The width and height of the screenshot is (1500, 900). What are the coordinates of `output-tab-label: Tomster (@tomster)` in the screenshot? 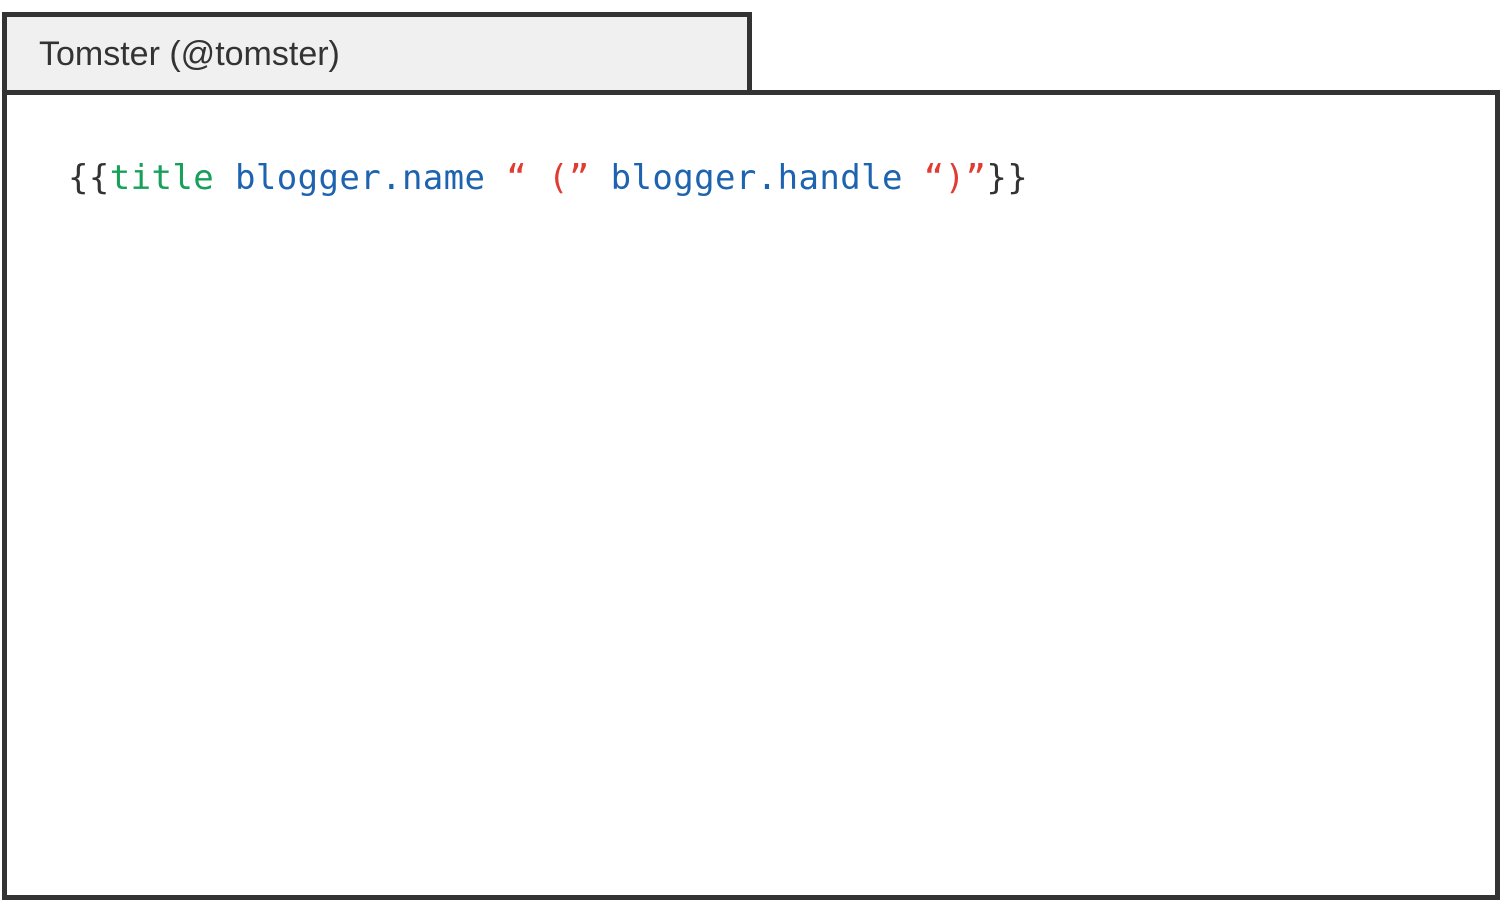 It's located at (189, 54).